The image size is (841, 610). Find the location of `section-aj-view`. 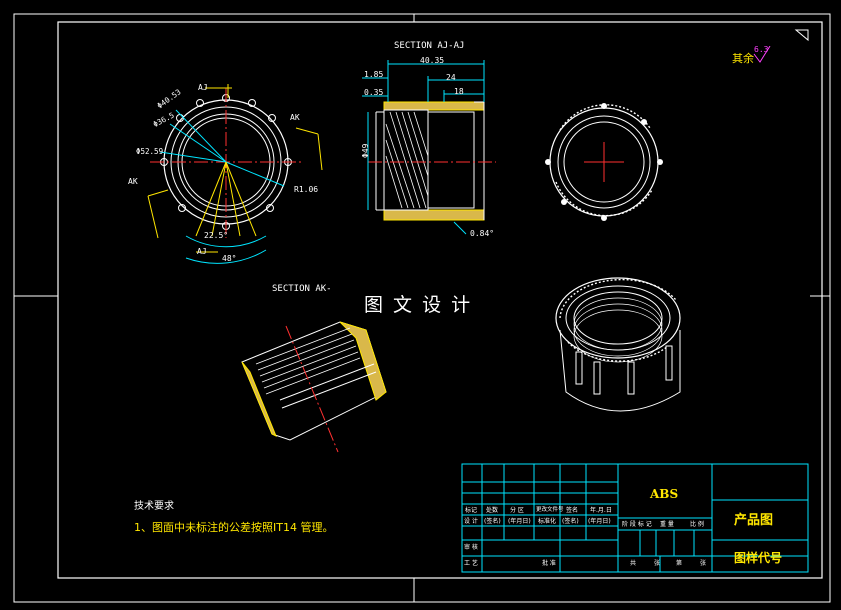

section-aj-view is located at coordinates (429, 147).